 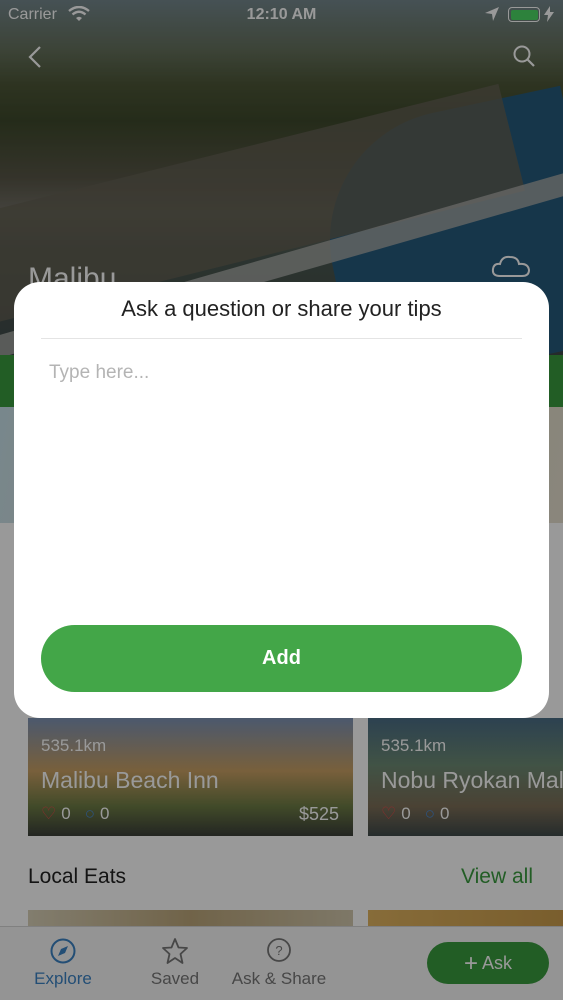 I want to click on divider, so click(x=281, y=338).